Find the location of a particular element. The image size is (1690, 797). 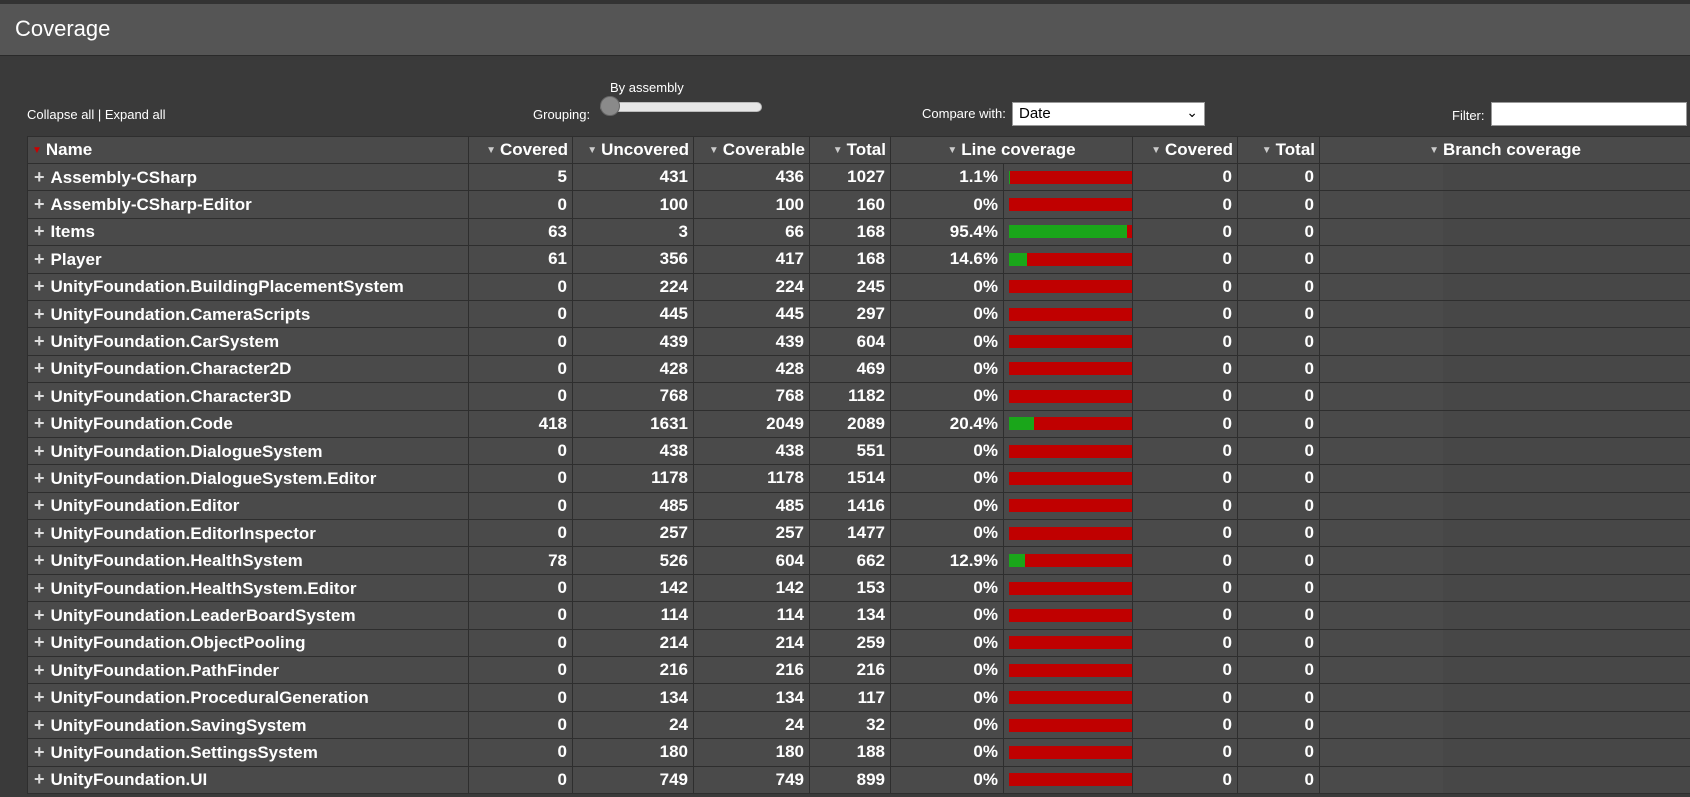

row-name-cell: + UnityFoundation.UI is located at coordinates (248, 779).